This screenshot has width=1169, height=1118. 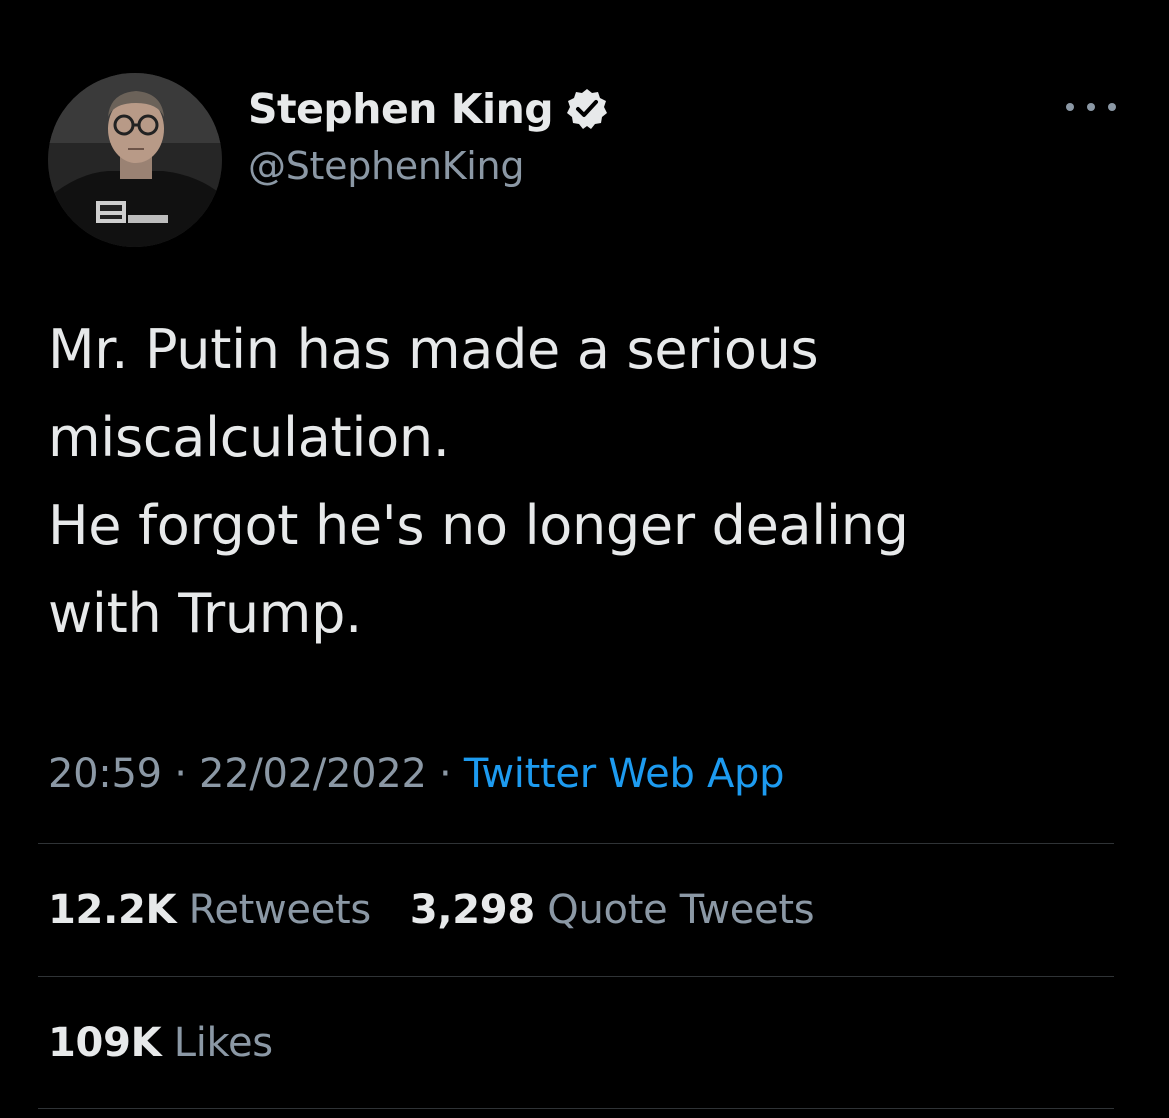 I want to click on display-name: Stephen King, so click(x=401, y=109).